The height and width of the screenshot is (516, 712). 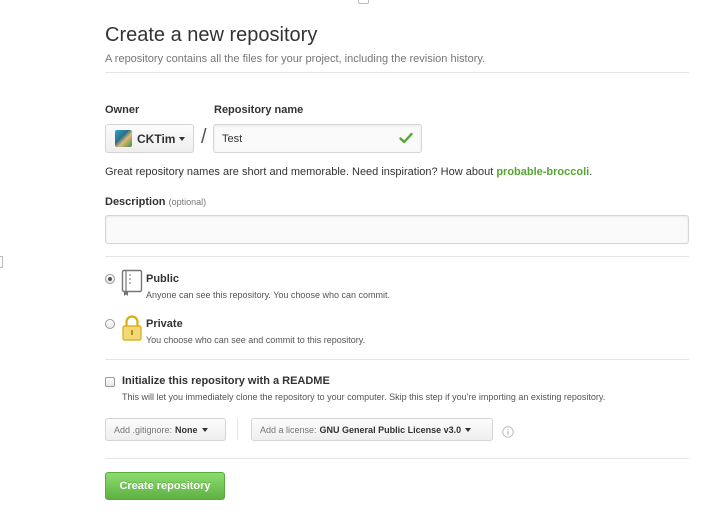 I want to click on initialize-readme-label: Initialize this repository with a README, so click(x=226, y=381).